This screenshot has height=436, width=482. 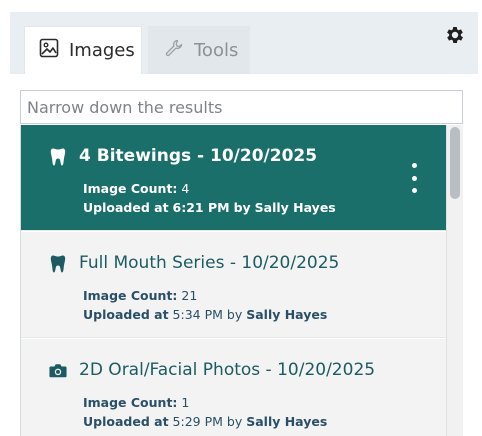 What do you see at coordinates (205, 421) in the screenshot?
I see `upload-info: Uploaded at 5:29 PM by Sally Hayes` at bounding box center [205, 421].